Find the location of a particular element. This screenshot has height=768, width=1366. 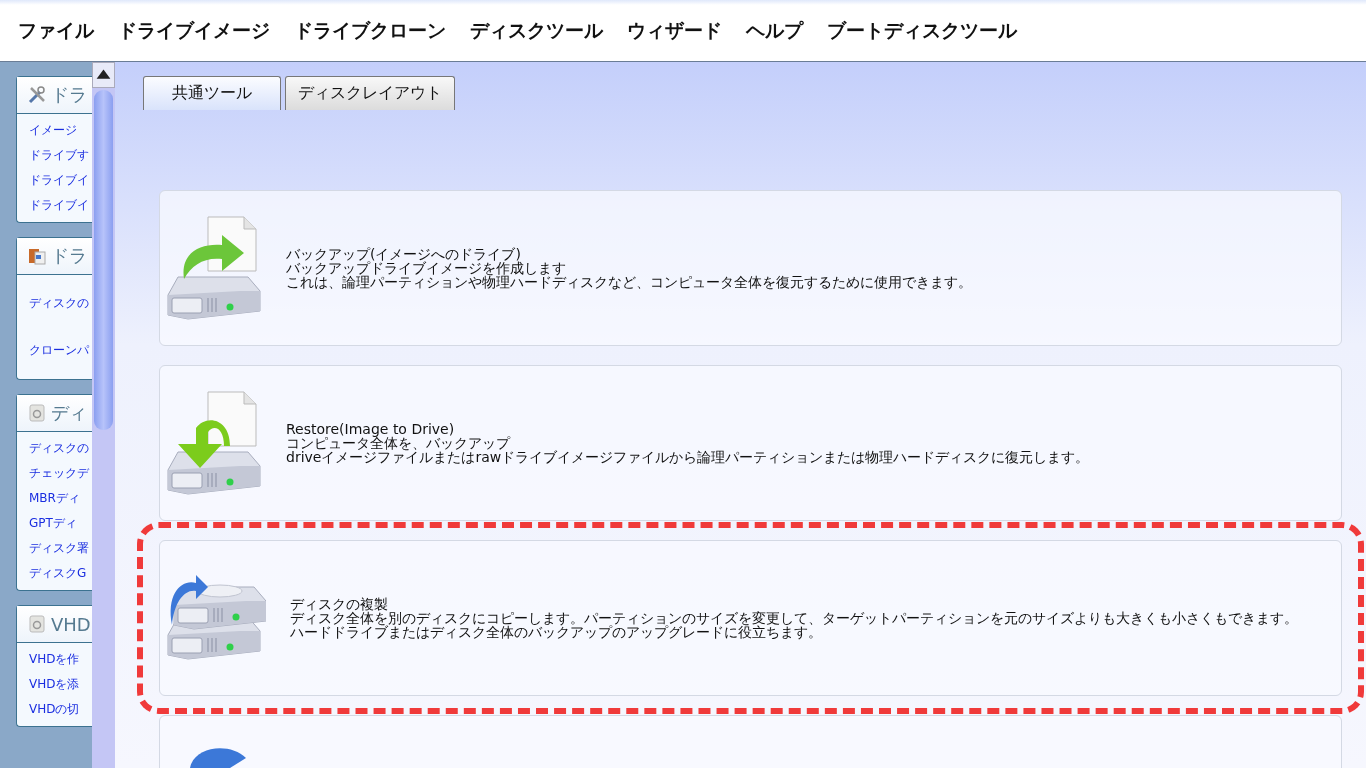

sidebar-link: VHDの切 is located at coordinates (54, 709).